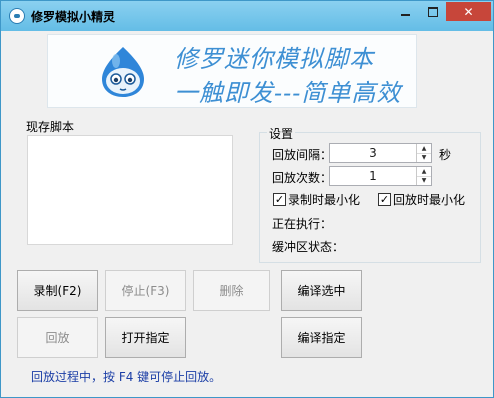 The image size is (494, 398). I want to click on app-icon, so click(17, 16).